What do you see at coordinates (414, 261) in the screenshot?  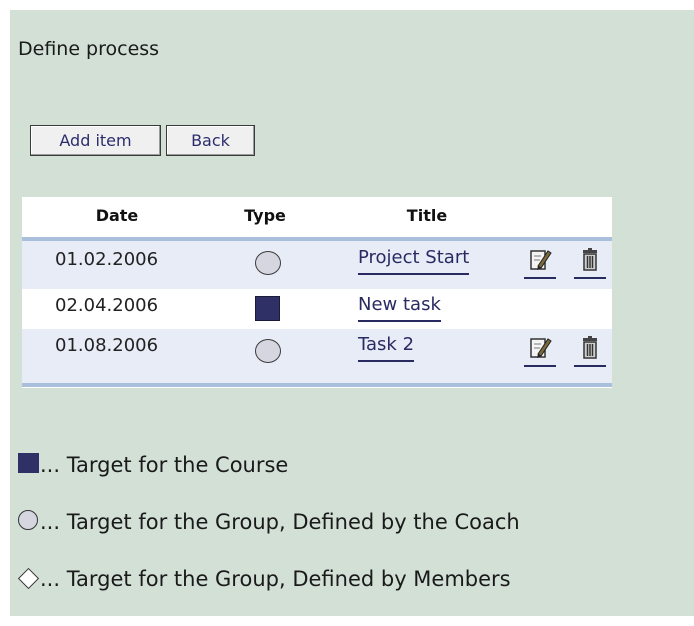 I see `task-link-project-start: Project Start` at bounding box center [414, 261].